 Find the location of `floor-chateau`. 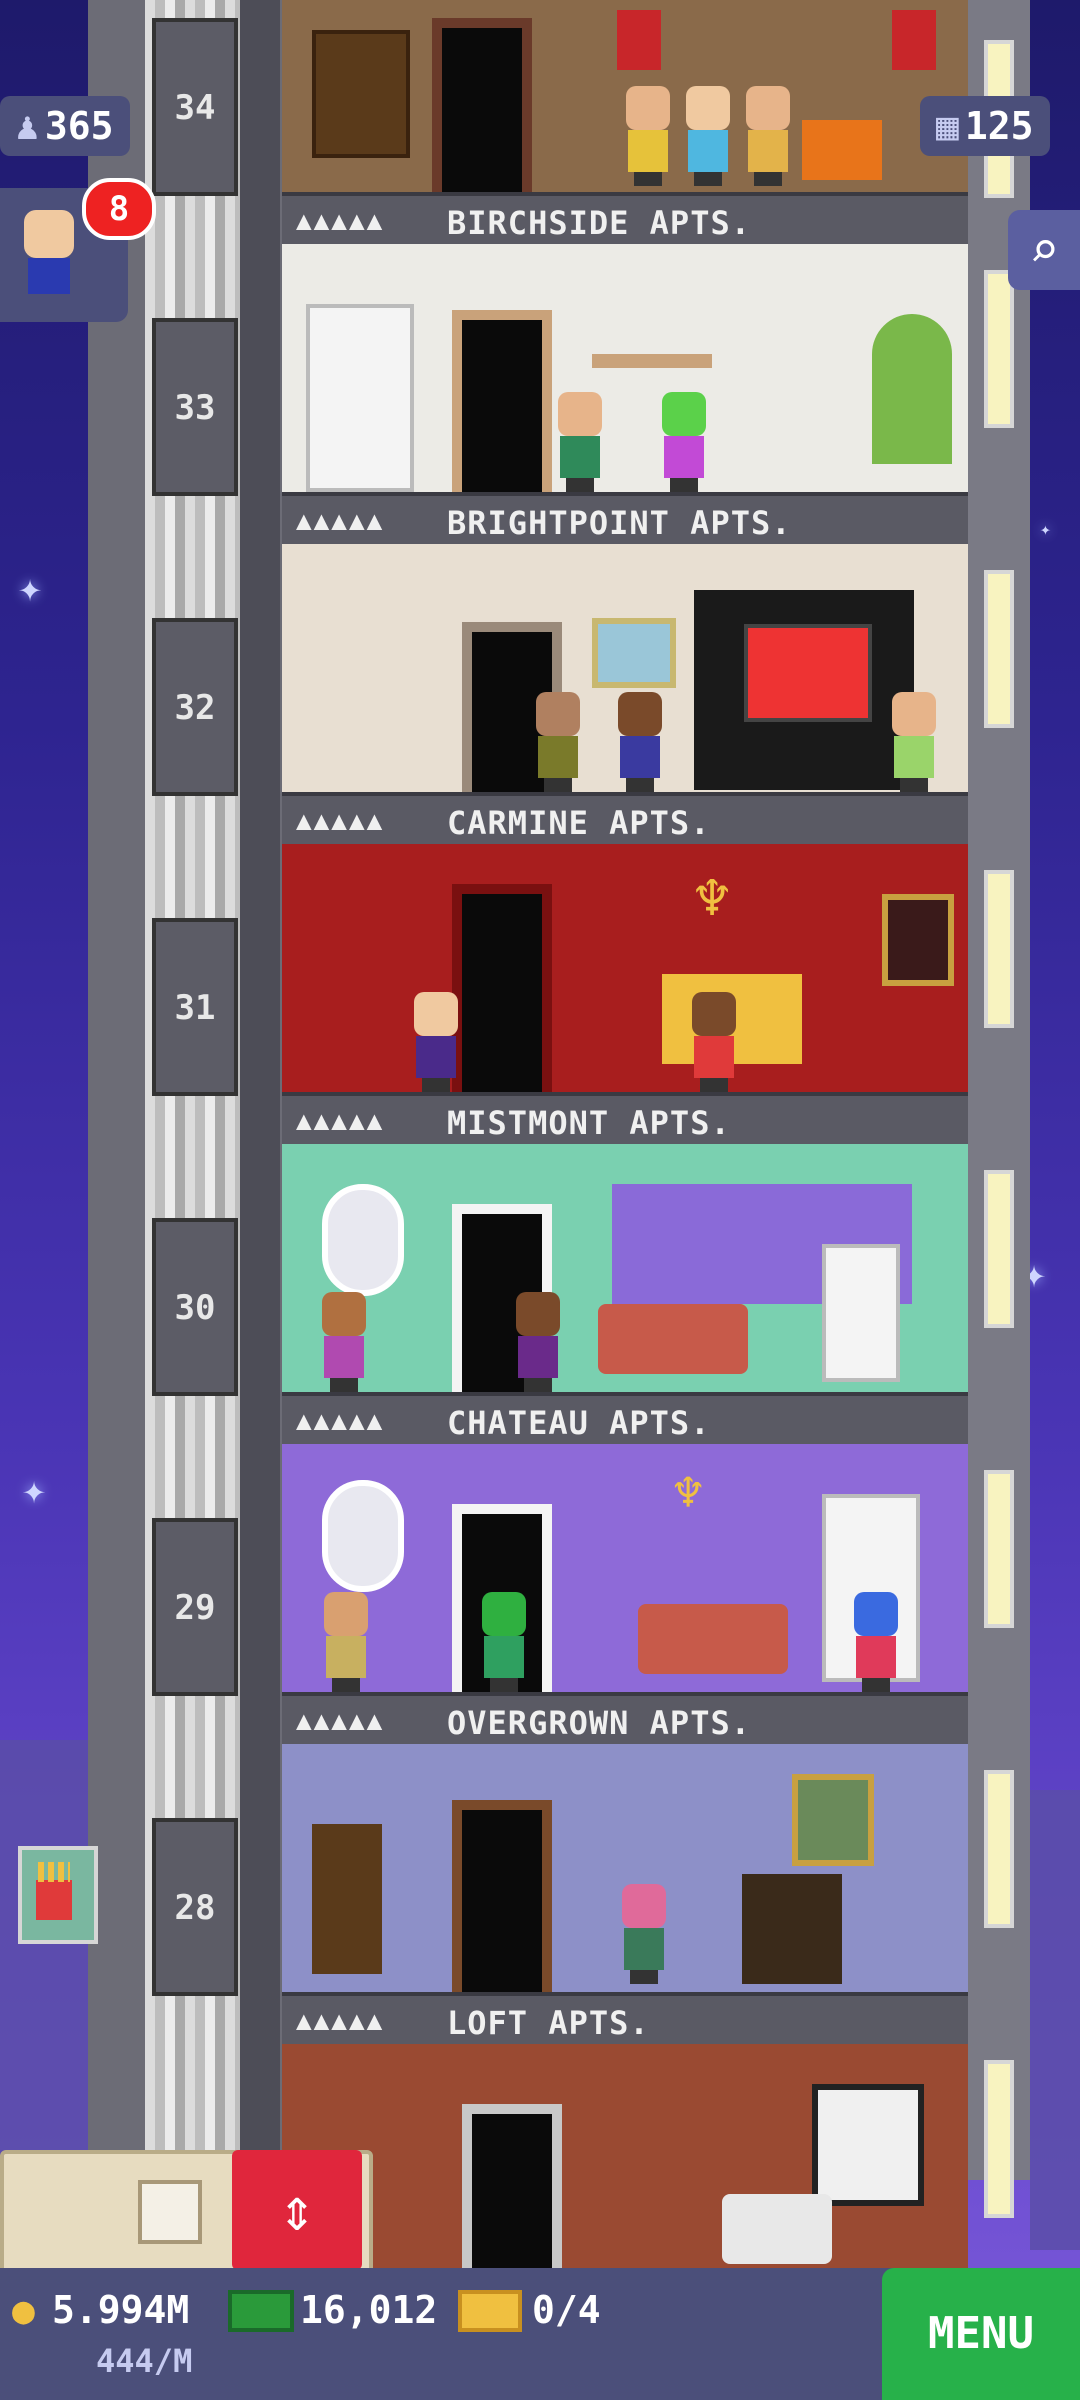

floor-chateau is located at coordinates (625, 1268).